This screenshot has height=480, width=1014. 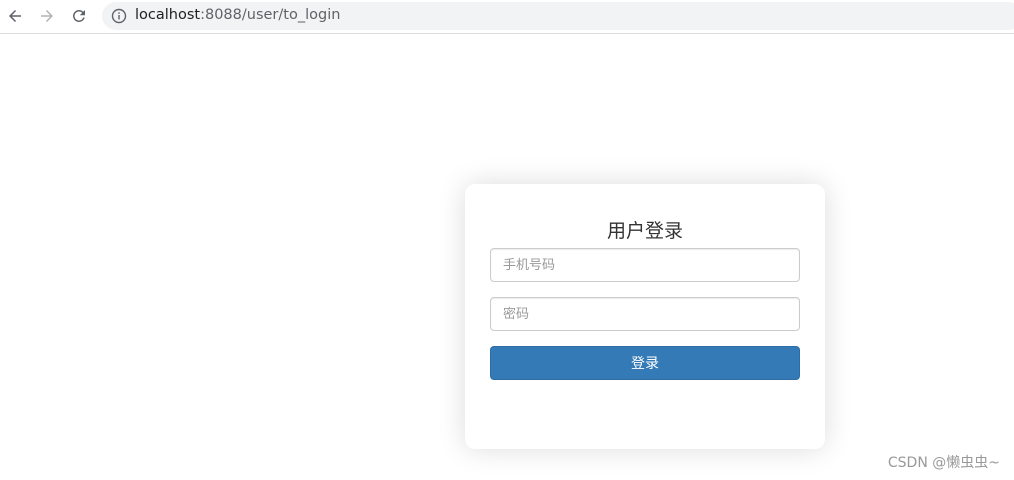 I want to click on address-bar: localhost:8088/user/to_login, so click(x=558, y=16).